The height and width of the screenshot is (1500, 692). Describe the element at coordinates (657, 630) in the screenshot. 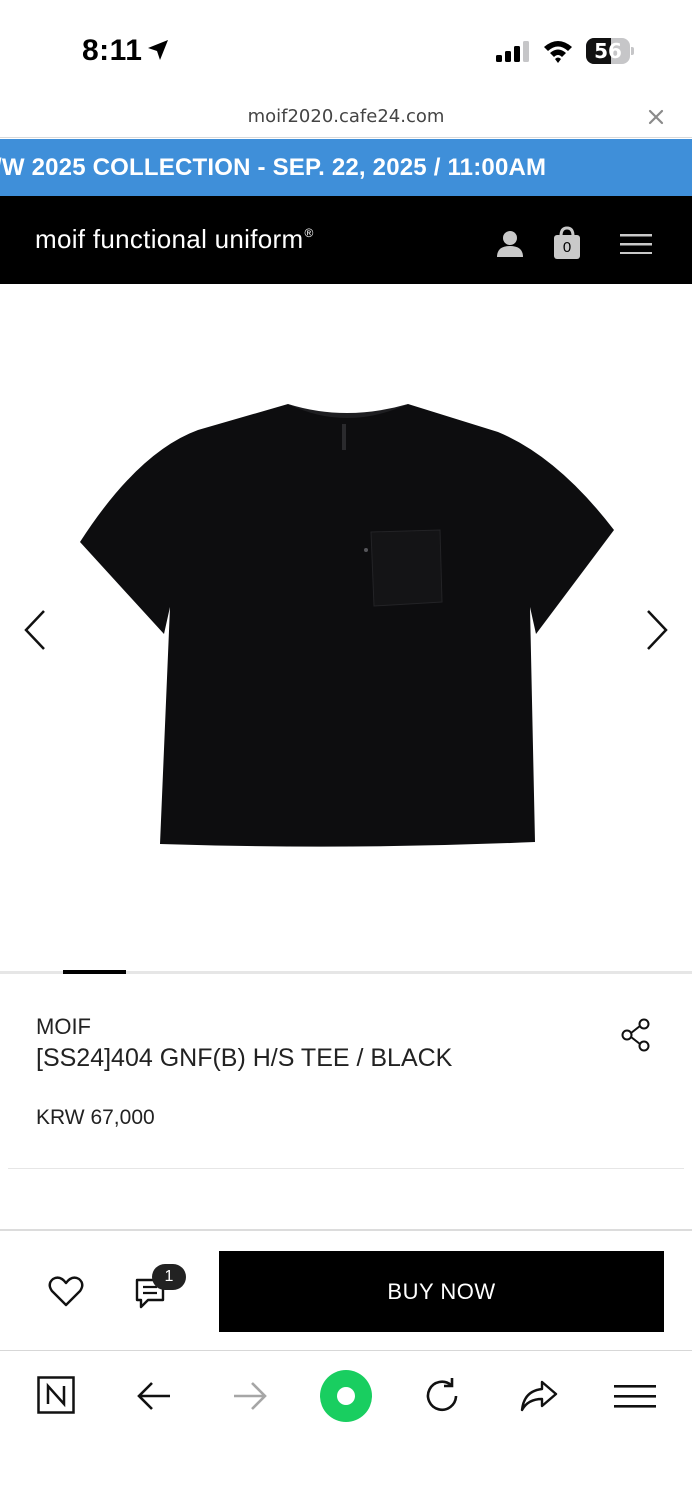

I see `chevron-right-icon` at that location.